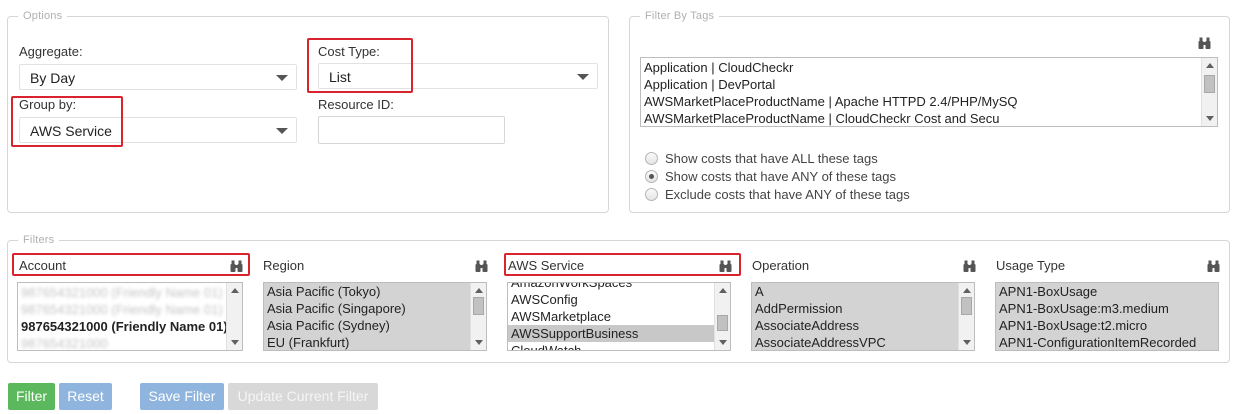 The width and height of the screenshot is (1234, 414). What do you see at coordinates (53, 78) in the screenshot?
I see `aggregate-value: By Day` at bounding box center [53, 78].